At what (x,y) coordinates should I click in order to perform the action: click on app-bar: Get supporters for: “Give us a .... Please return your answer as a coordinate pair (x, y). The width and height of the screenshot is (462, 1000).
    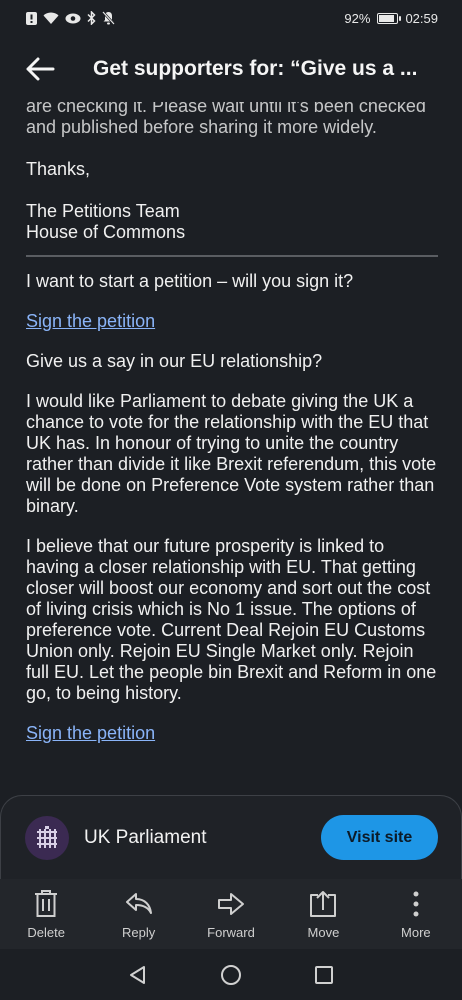
    Looking at the image, I should click on (231, 69).